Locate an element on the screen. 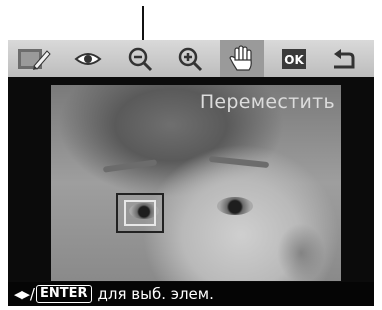 The height and width of the screenshot is (310, 382). ok-icon: OK is located at coordinates (294, 58).